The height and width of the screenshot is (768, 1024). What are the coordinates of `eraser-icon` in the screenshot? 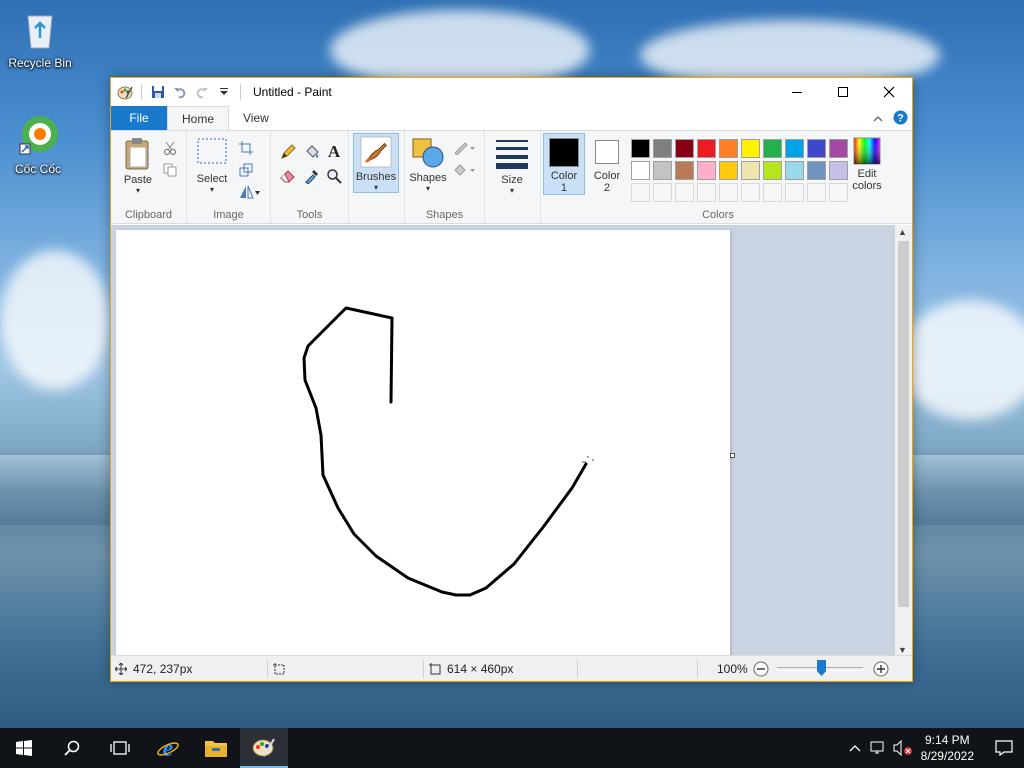 It's located at (288, 176).